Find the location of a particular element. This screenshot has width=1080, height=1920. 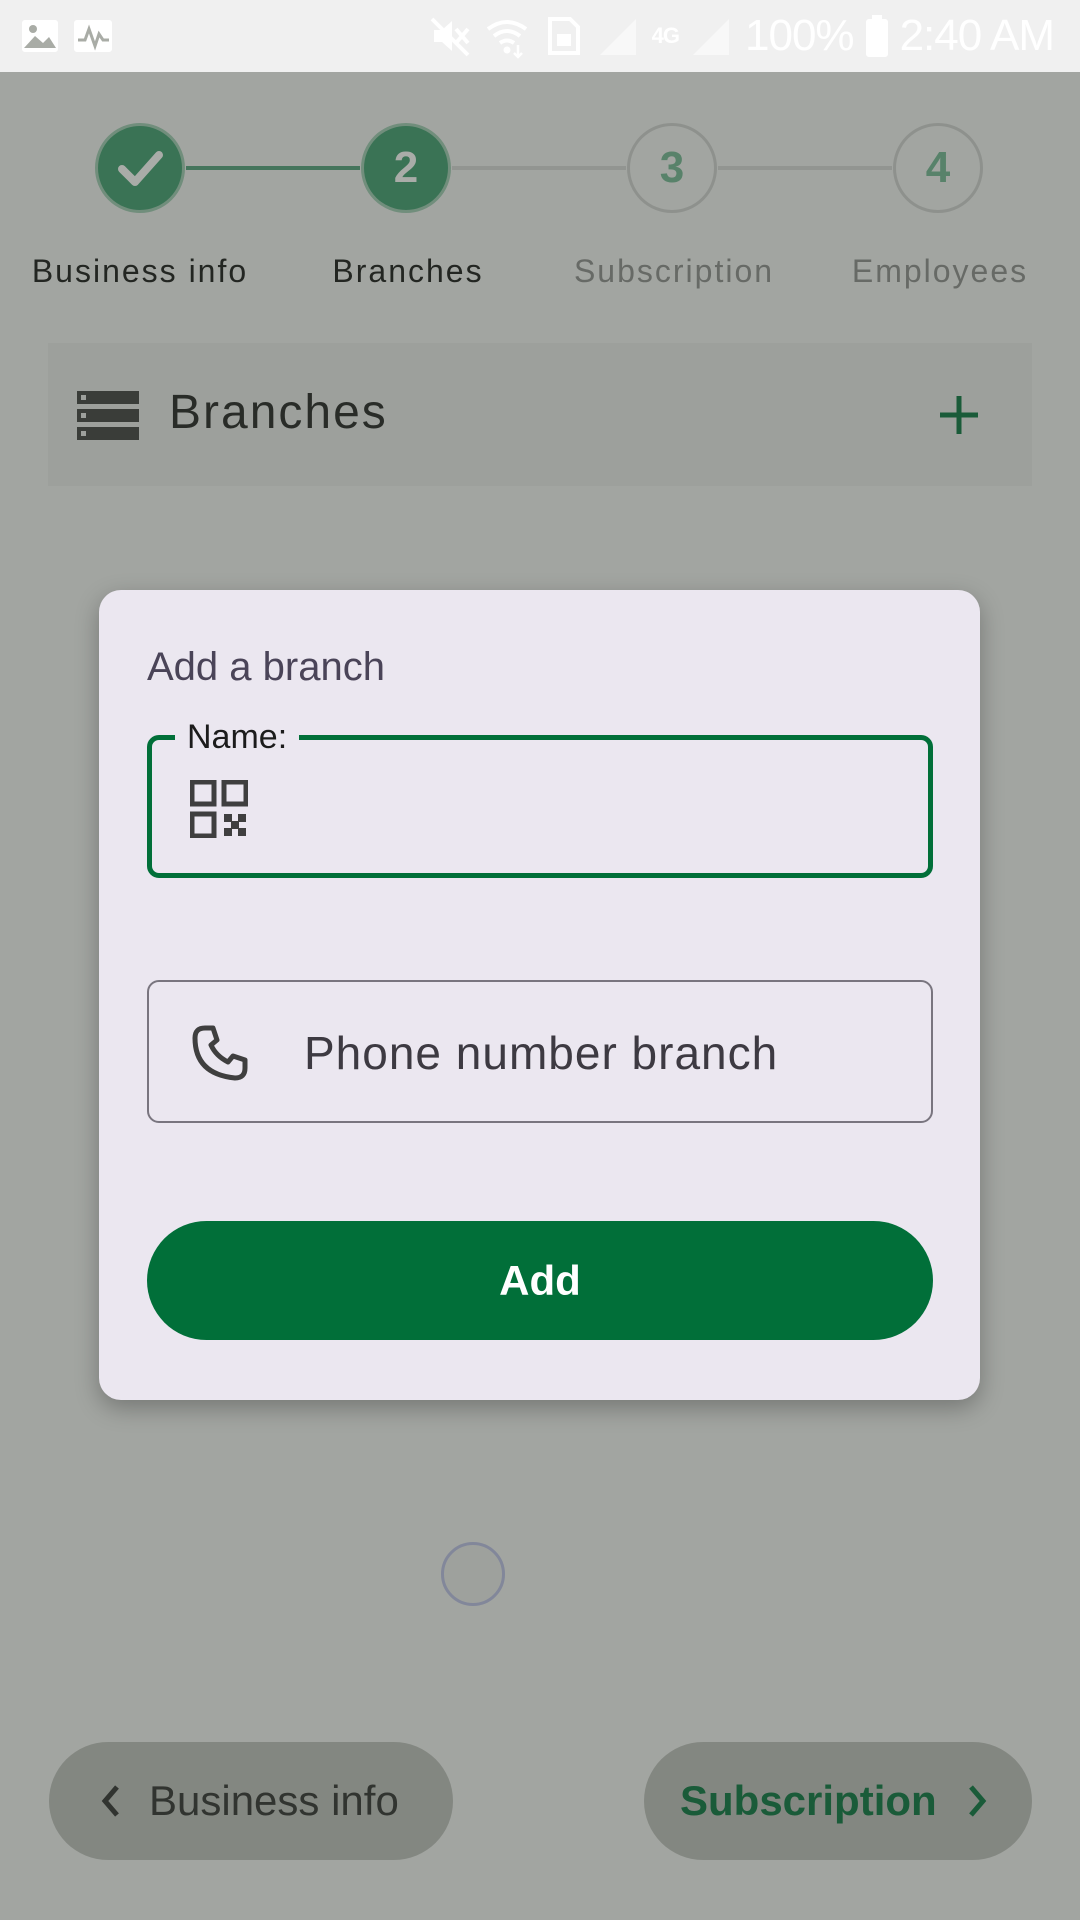

network-type: 4G is located at coordinates (665, 35).